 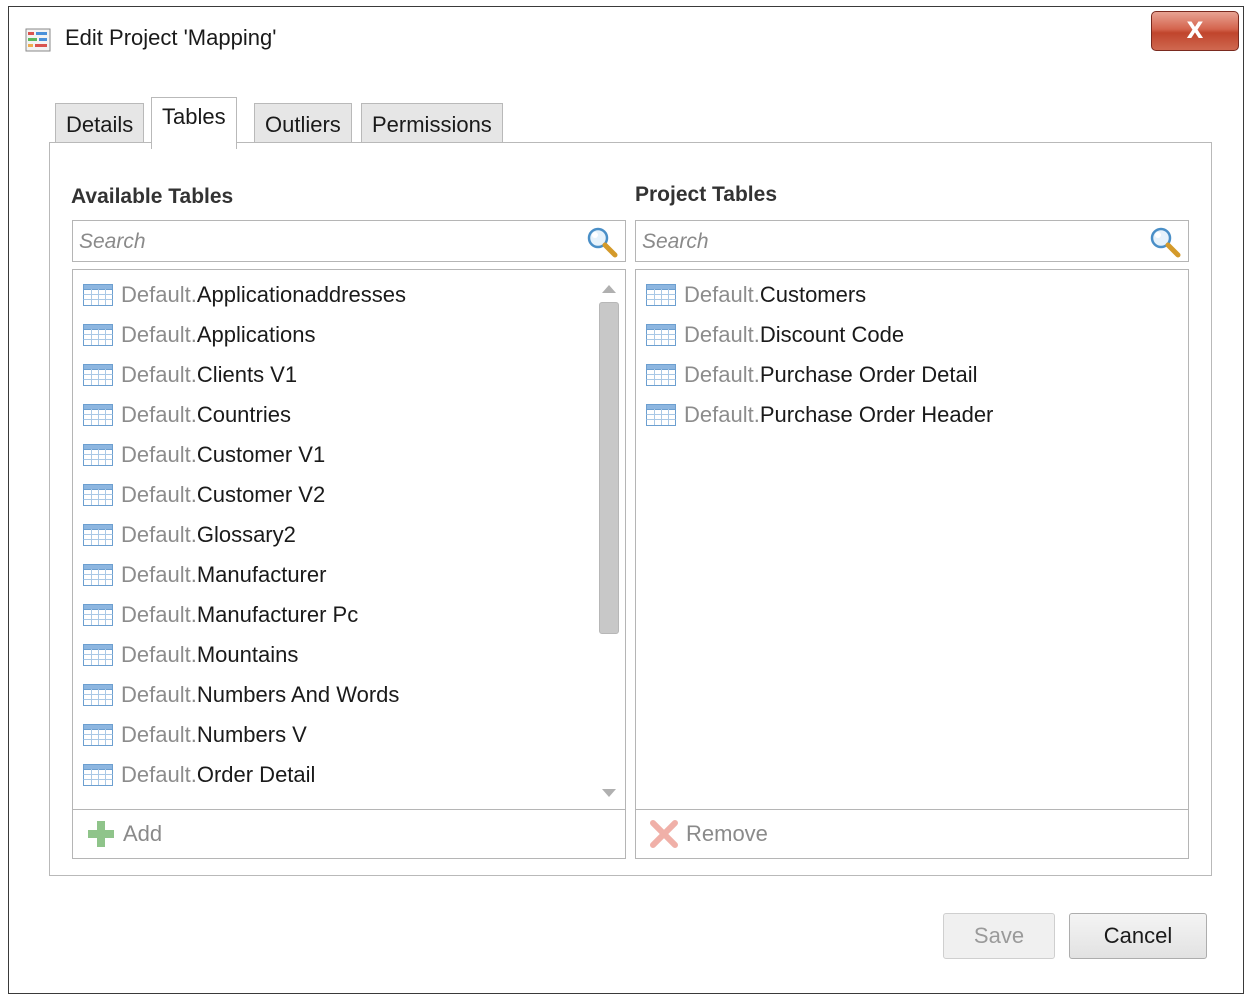 I want to click on table-name: Order Detail, so click(x=256, y=774).